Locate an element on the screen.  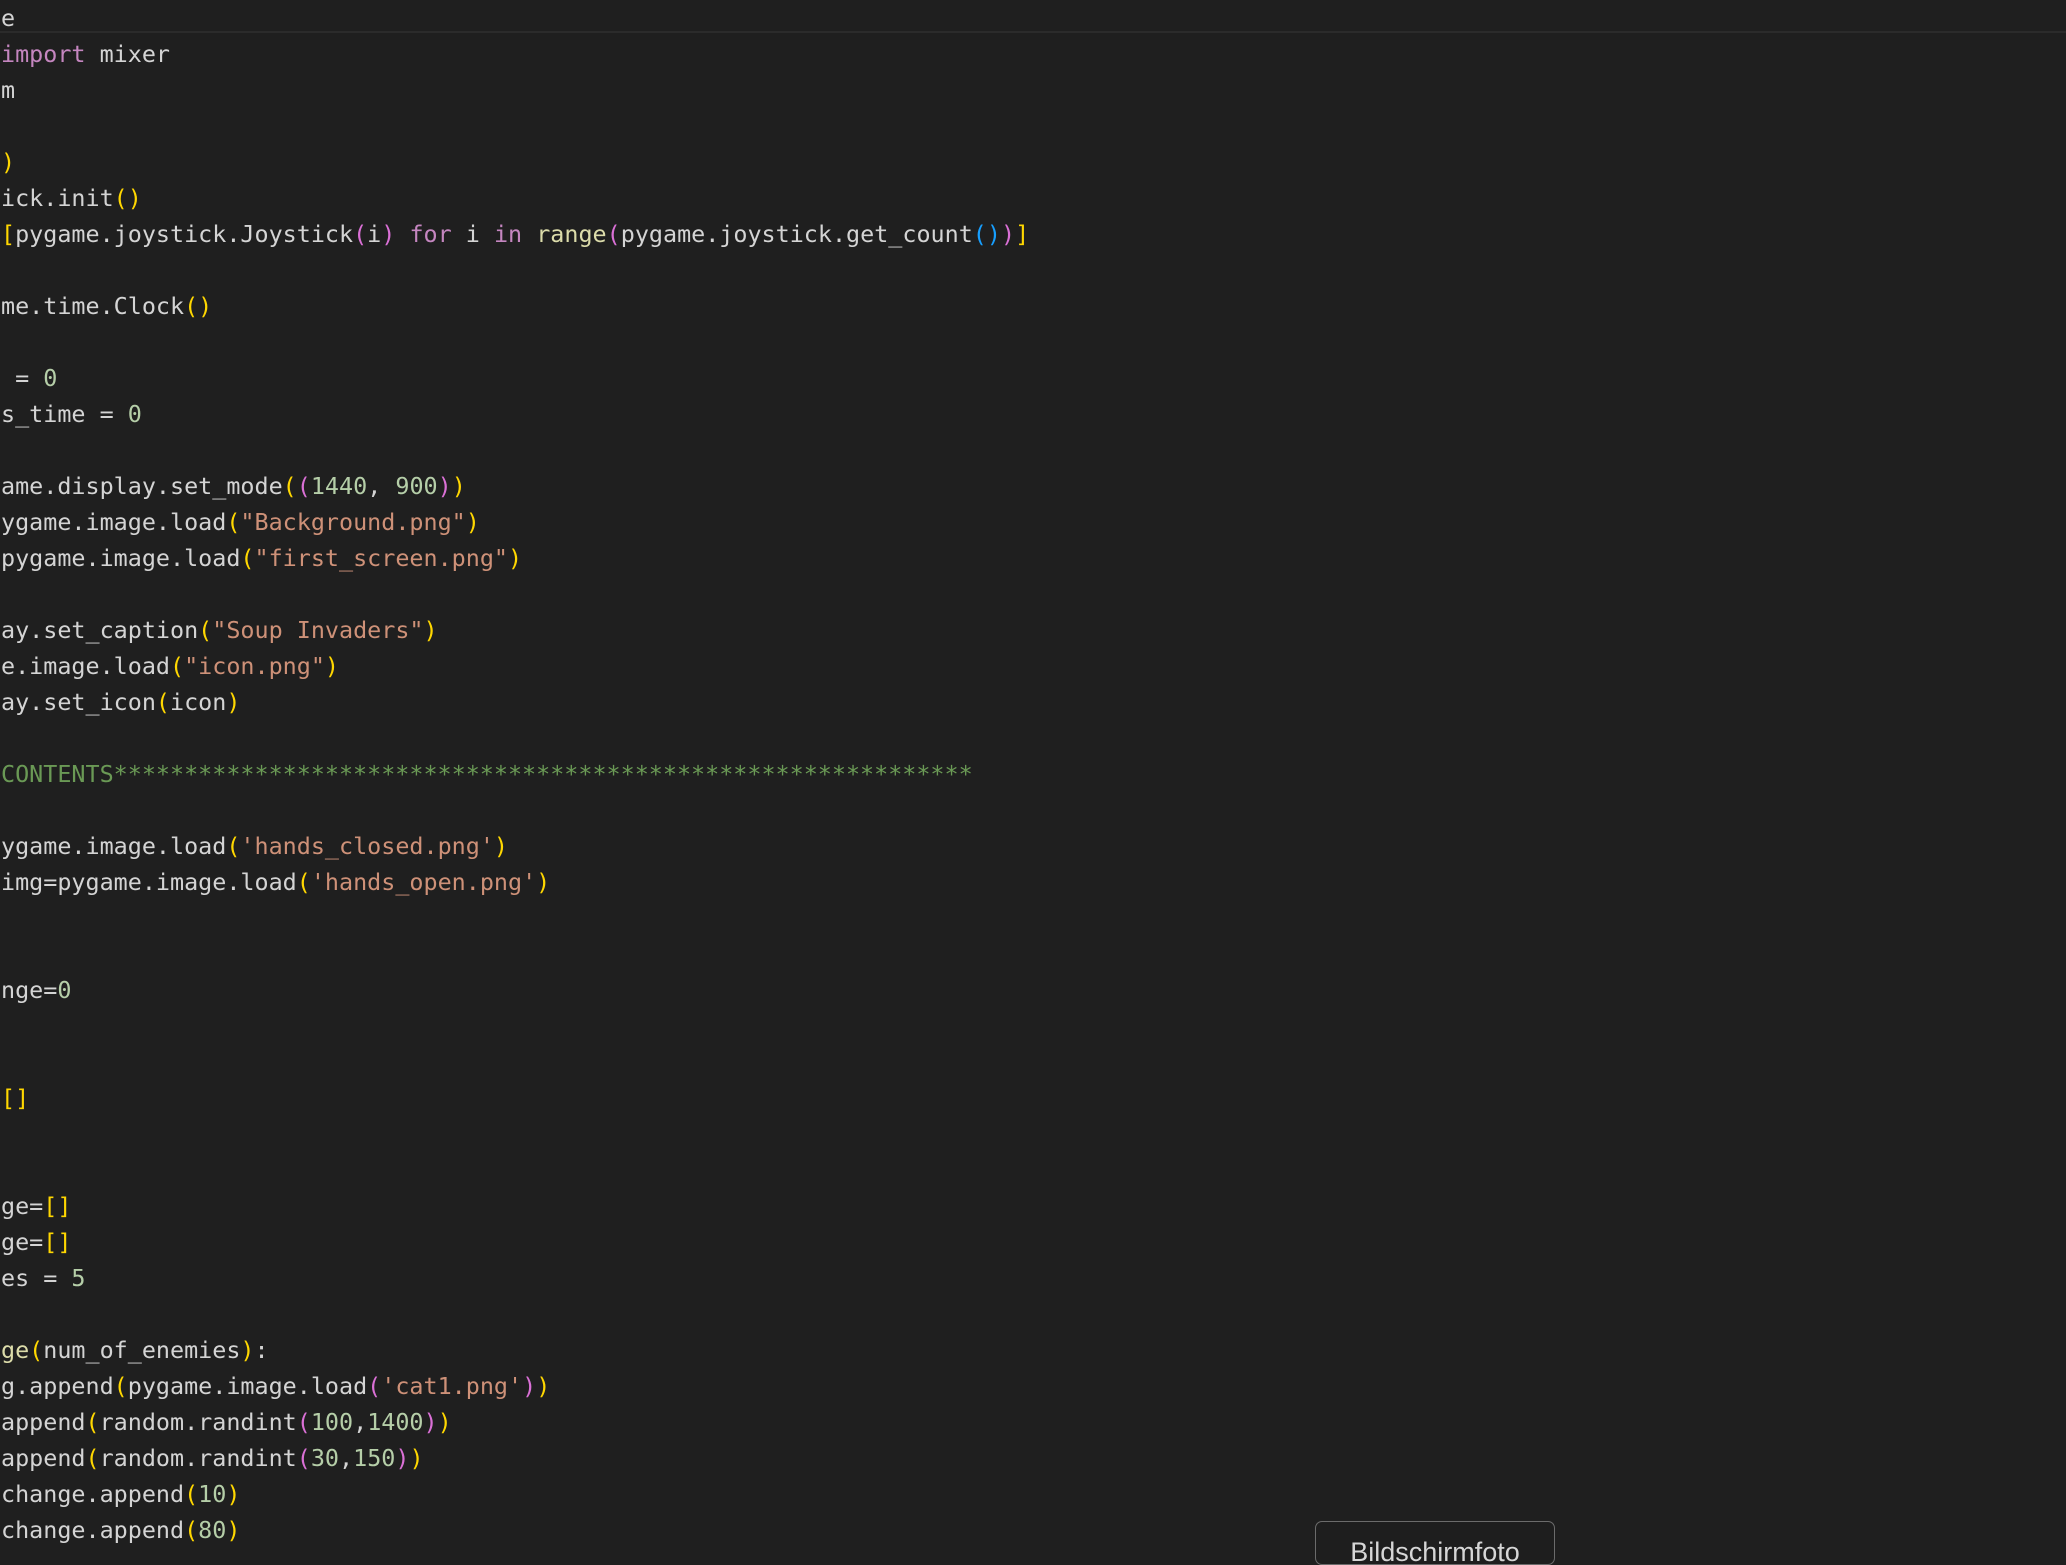
code-line: ay.set_icon(icon) is located at coordinates (1031, 702).